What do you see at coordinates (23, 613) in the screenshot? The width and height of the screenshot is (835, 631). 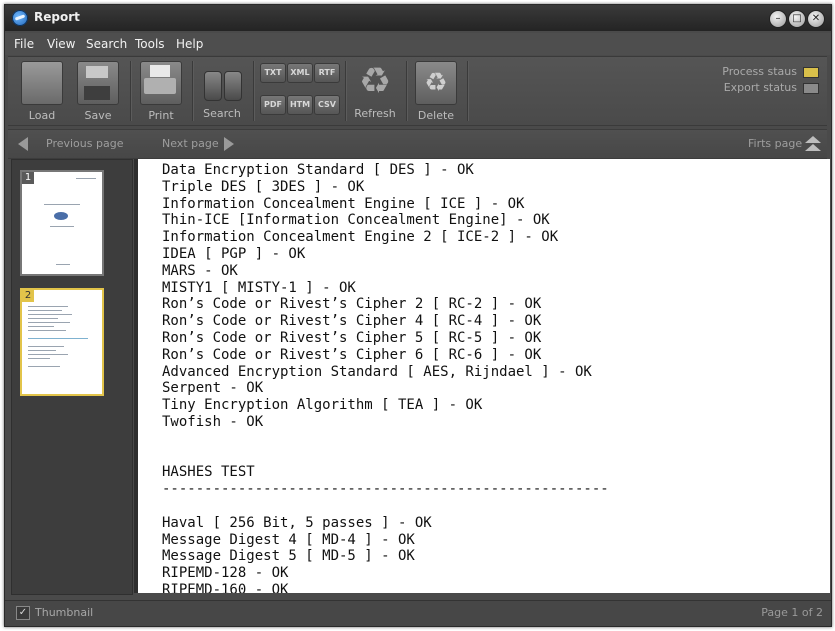 I see `thumbnail-checkbox: ✓` at bounding box center [23, 613].